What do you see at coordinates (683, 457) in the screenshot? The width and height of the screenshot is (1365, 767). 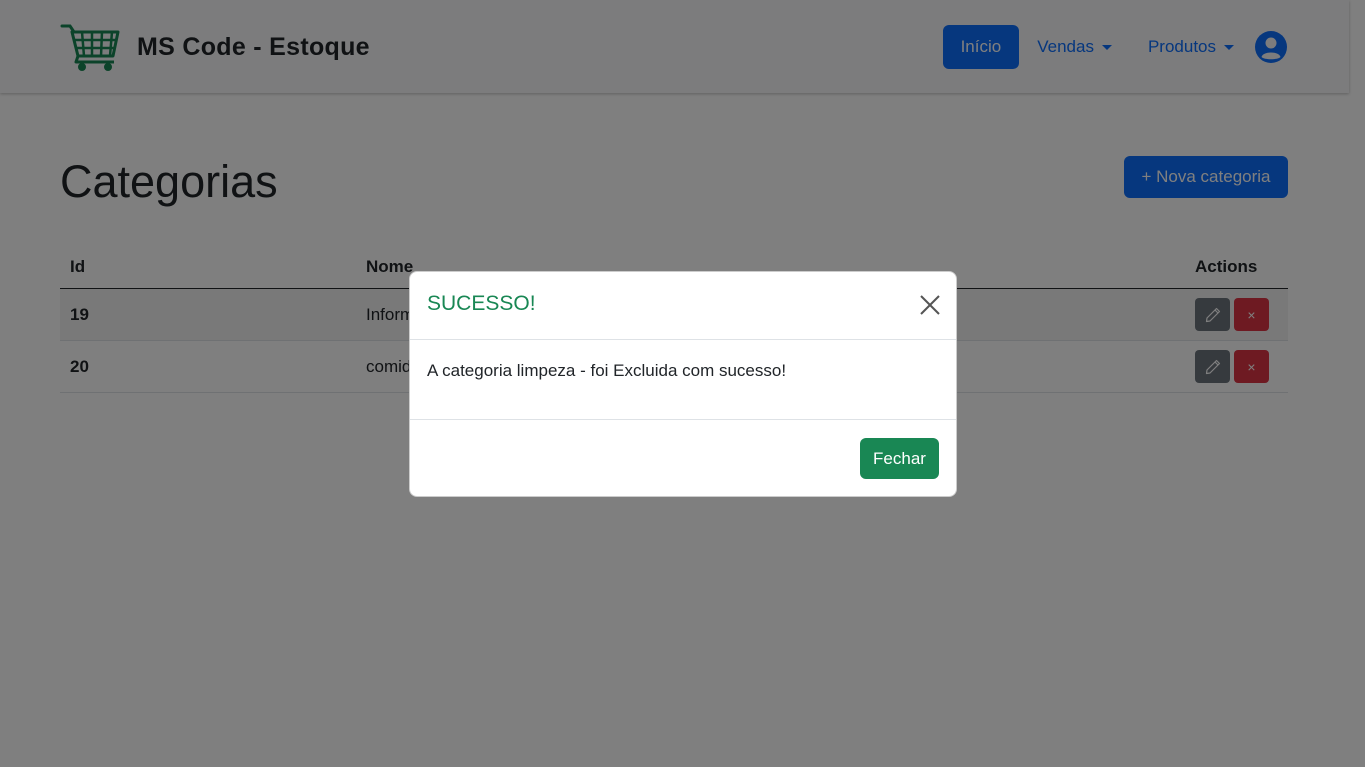 I see `modal-footer: Fechar` at bounding box center [683, 457].